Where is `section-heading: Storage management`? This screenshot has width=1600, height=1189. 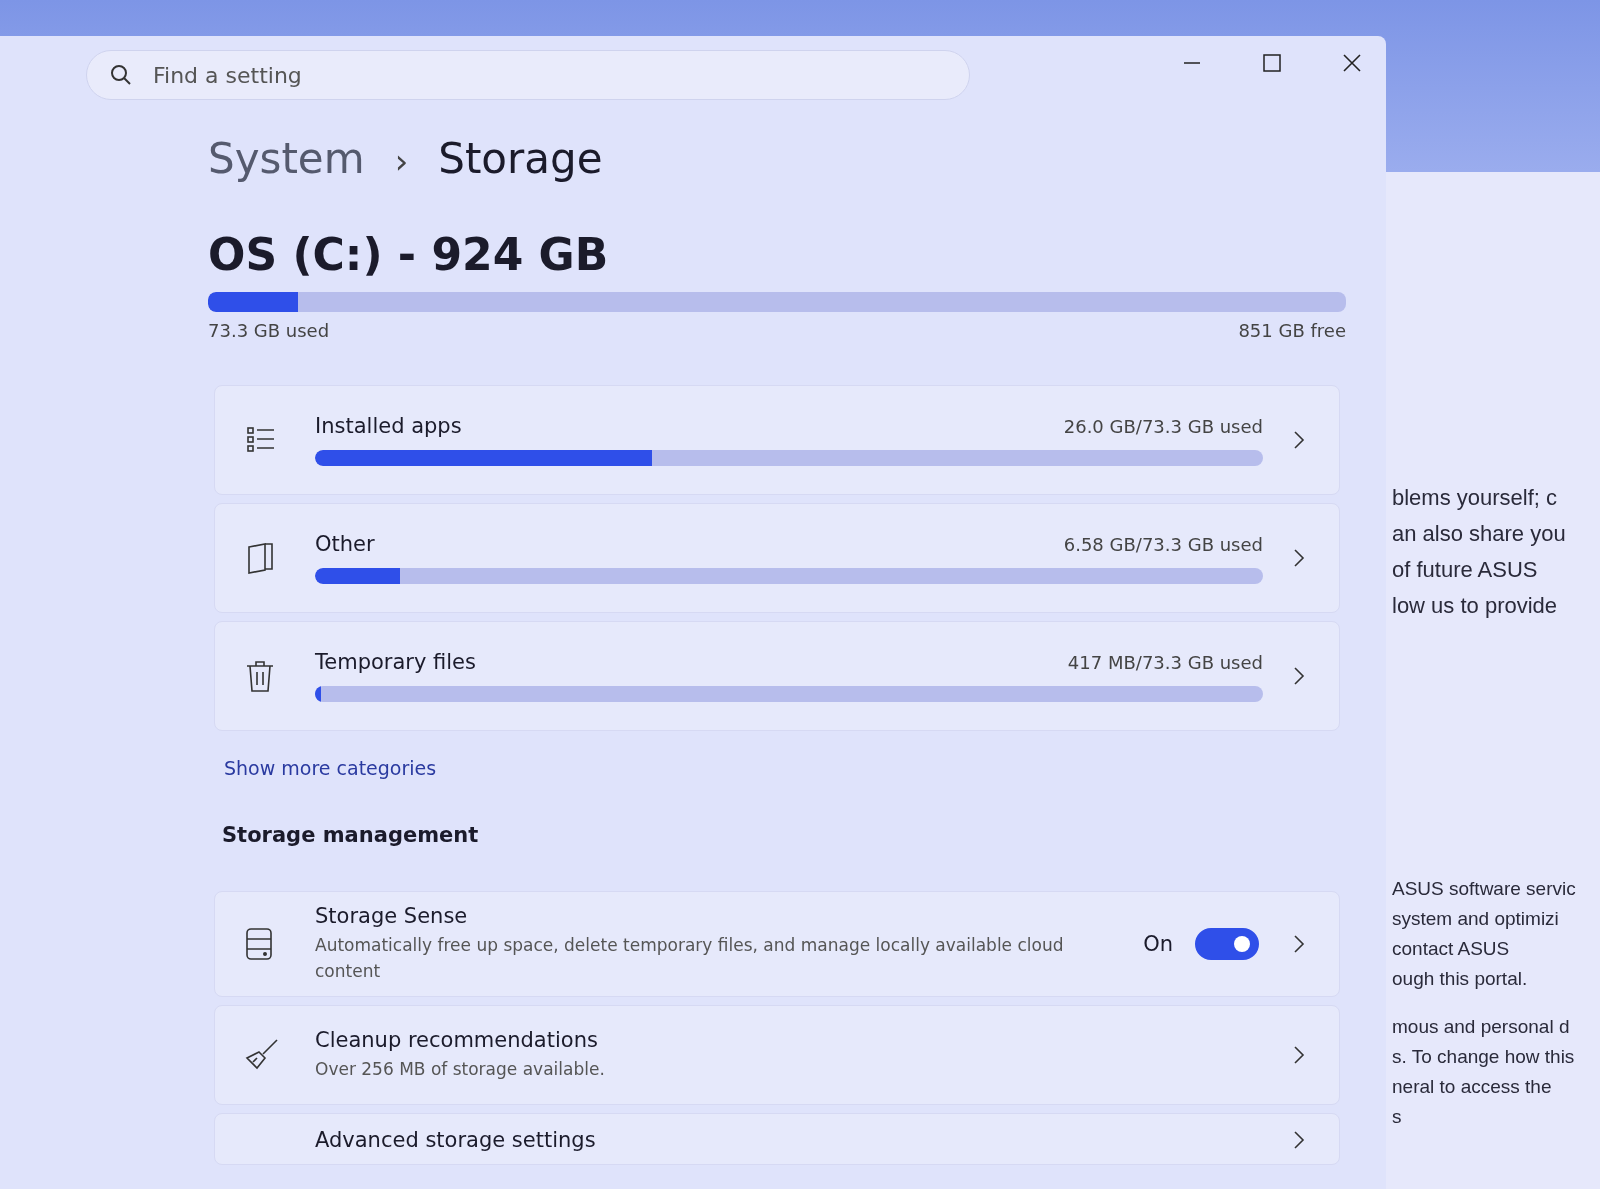 section-heading: Storage management is located at coordinates (351, 835).